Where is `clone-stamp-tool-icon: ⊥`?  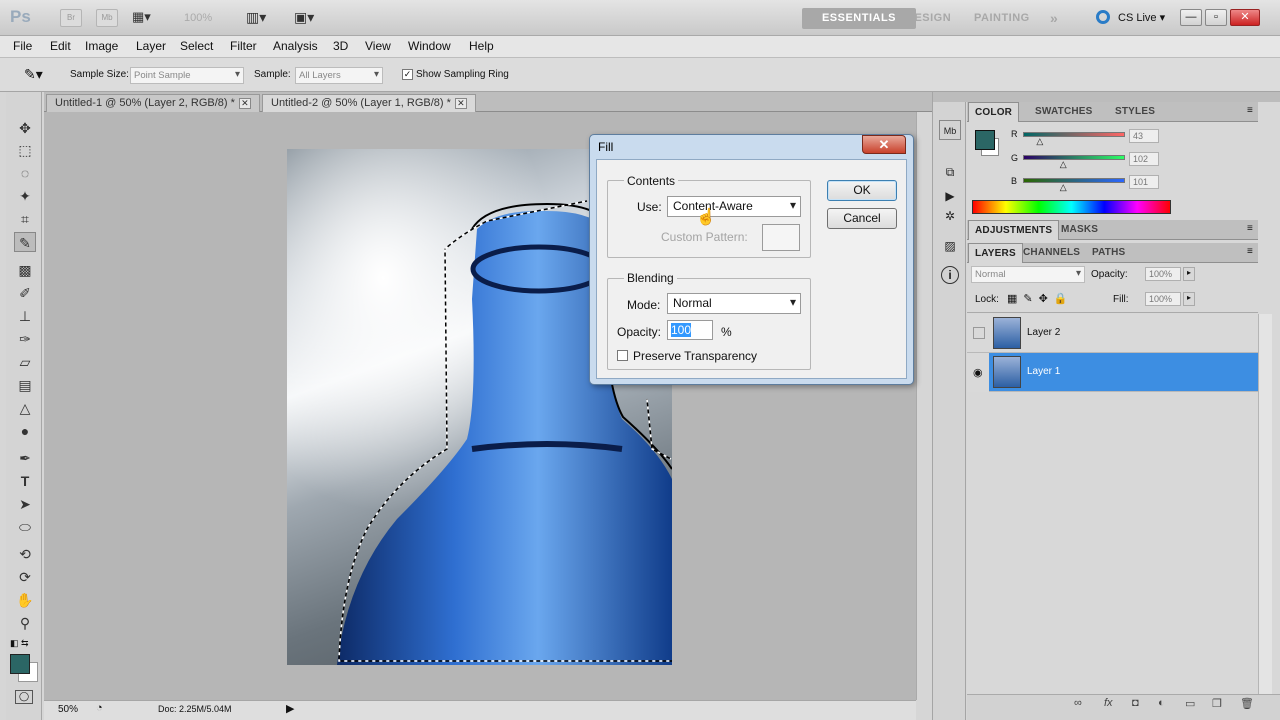 clone-stamp-tool-icon: ⊥ is located at coordinates (25, 316).